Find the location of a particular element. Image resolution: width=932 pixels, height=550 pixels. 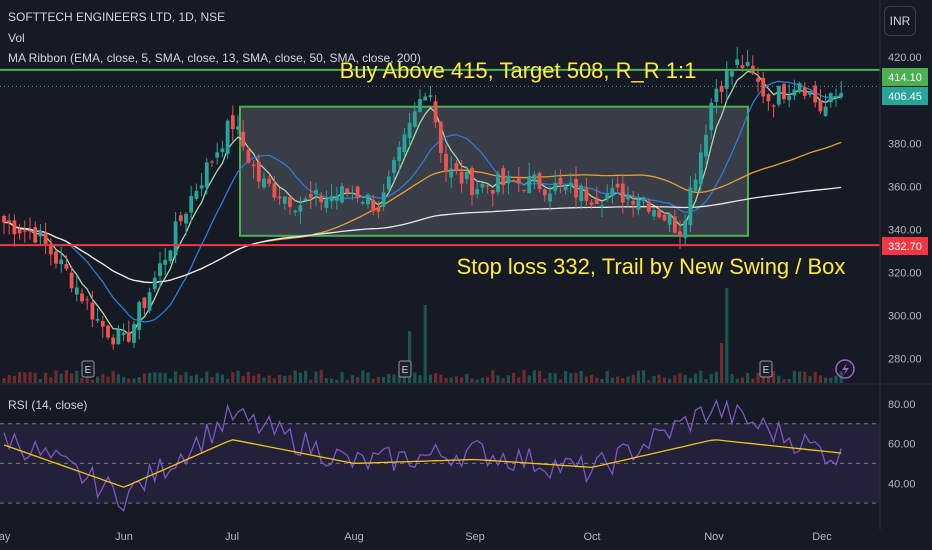

currency-button: INR is located at coordinates (900, 21).